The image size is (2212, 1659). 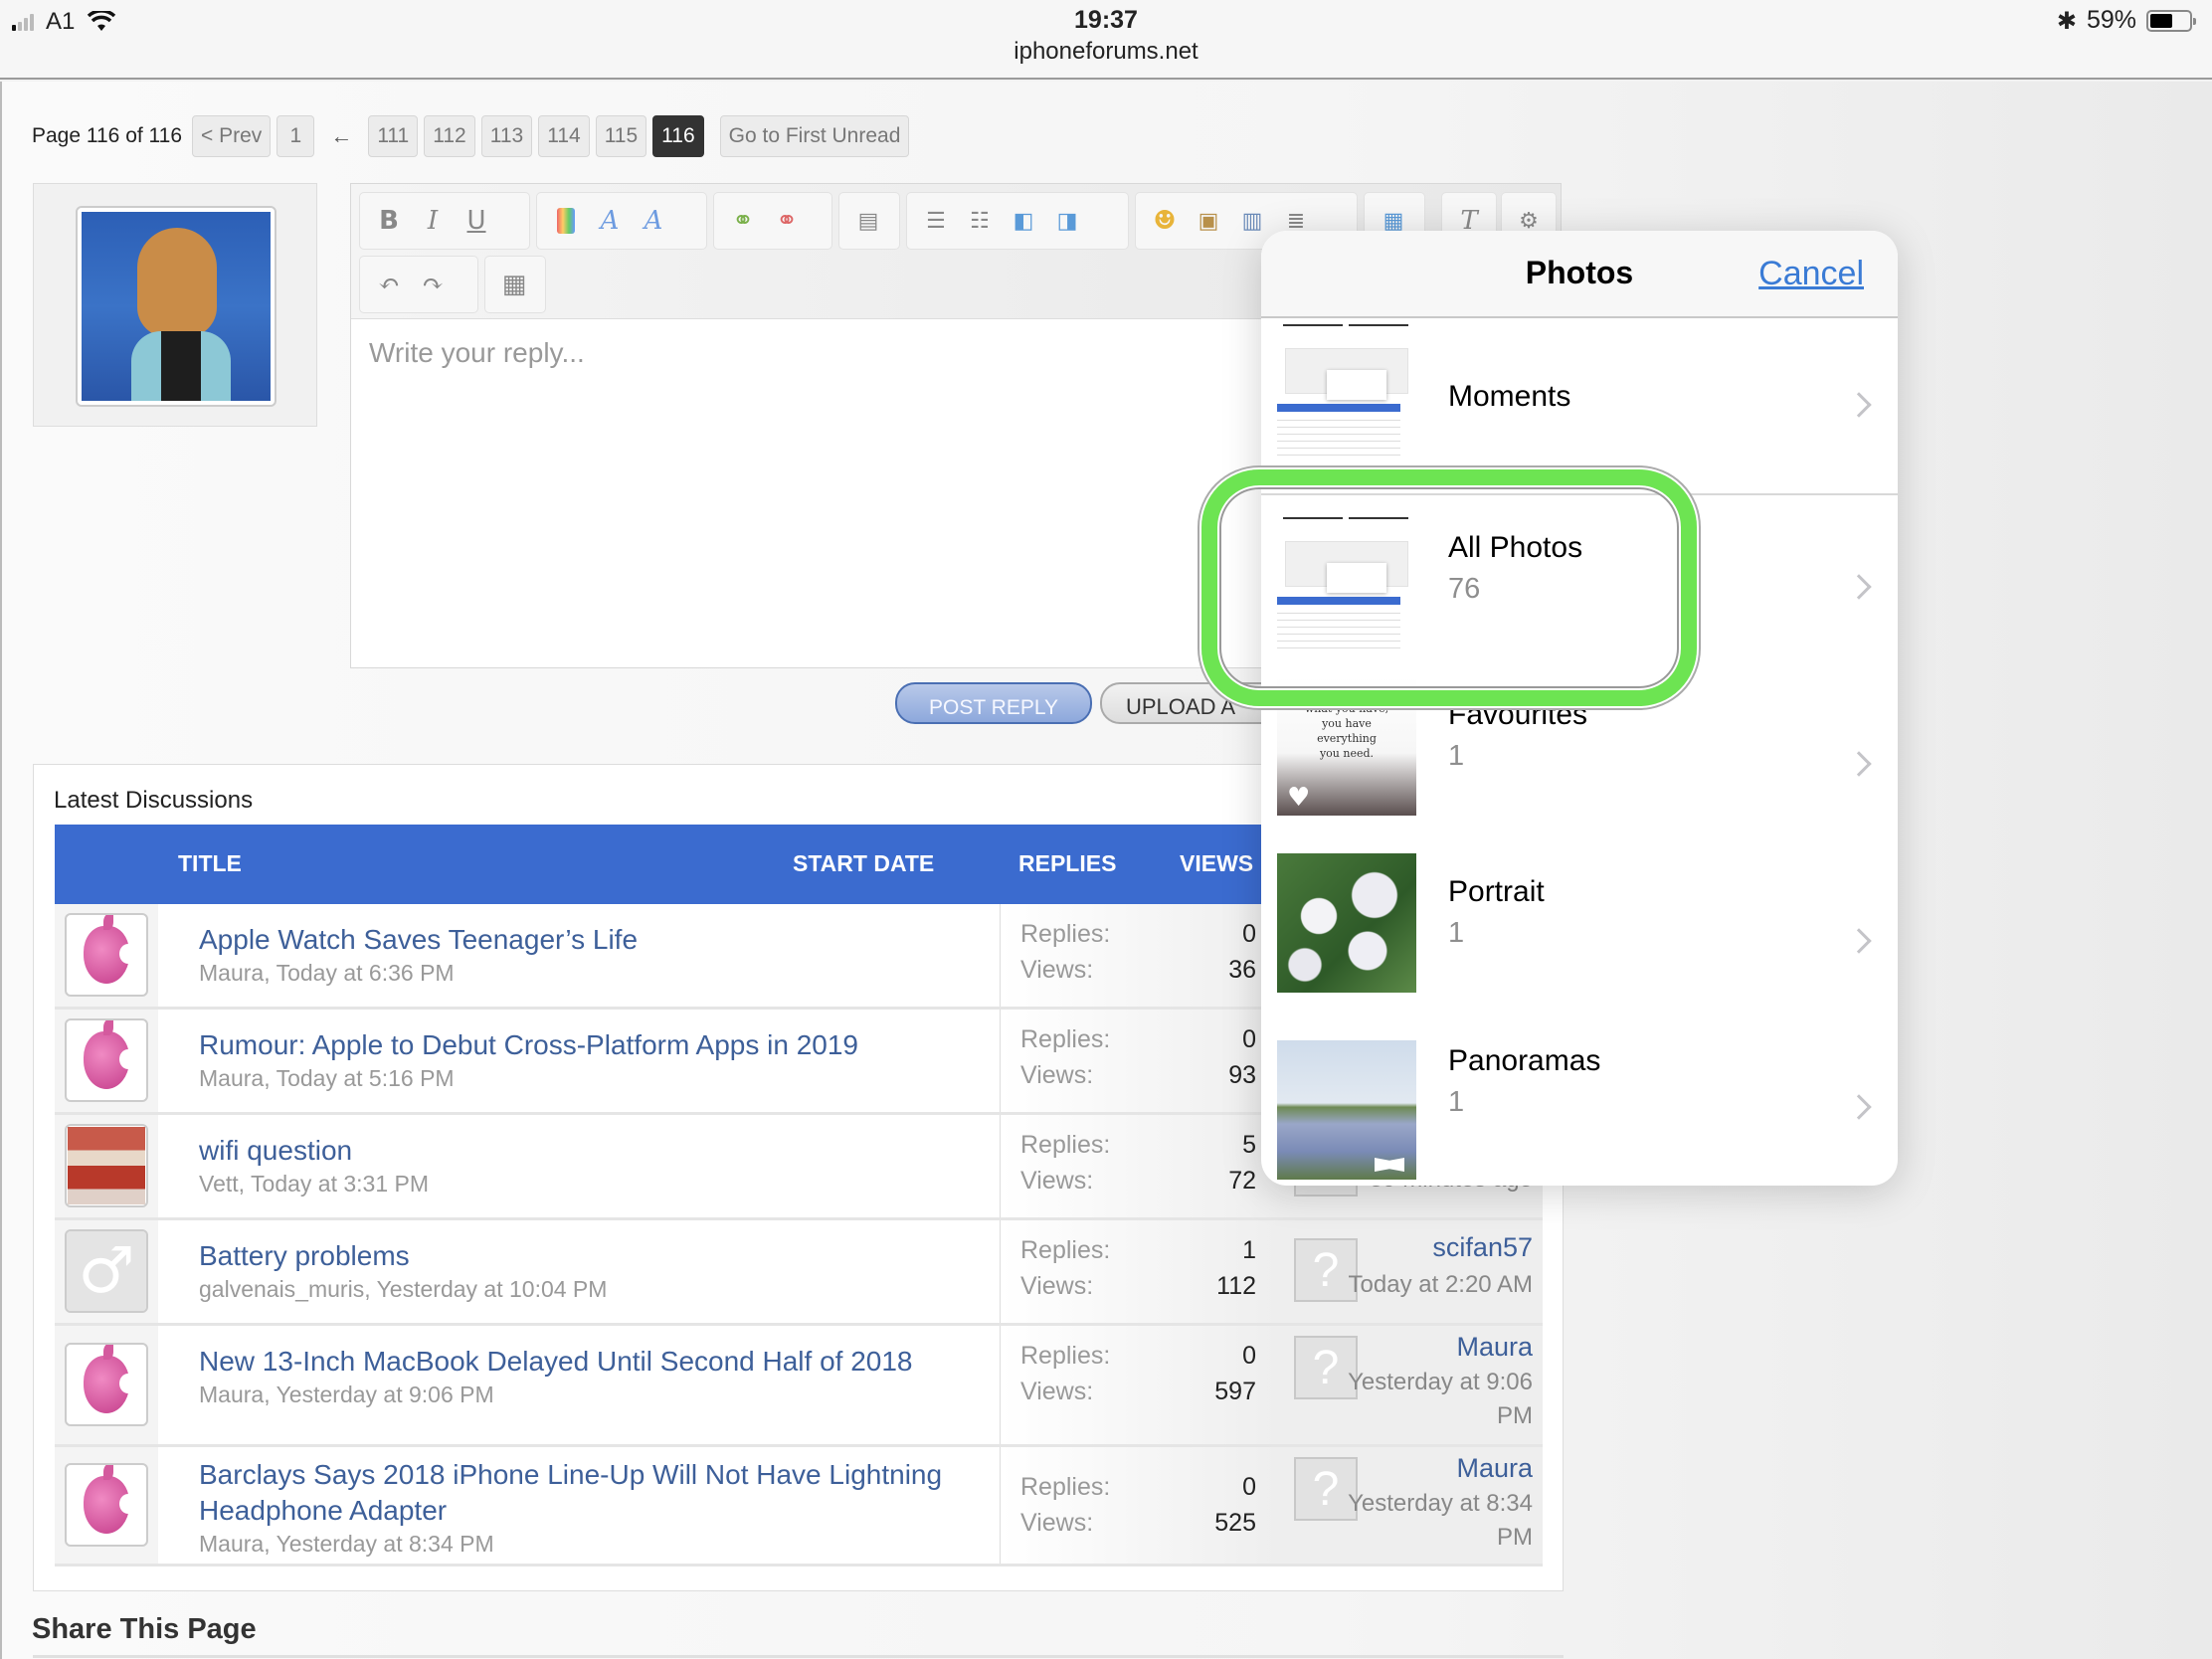 What do you see at coordinates (564, 136) in the screenshot?
I see `page-114-button: 114` at bounding box center [564, 136].